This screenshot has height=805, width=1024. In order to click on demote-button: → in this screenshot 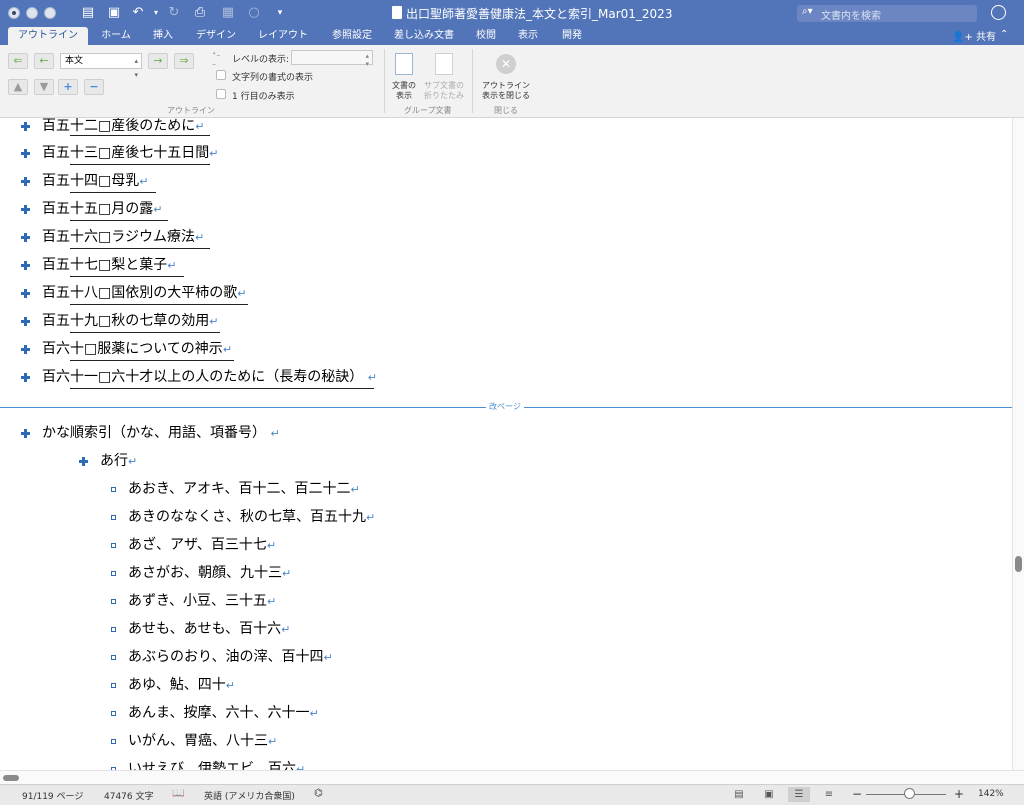, I will do `click(158, 61)`.